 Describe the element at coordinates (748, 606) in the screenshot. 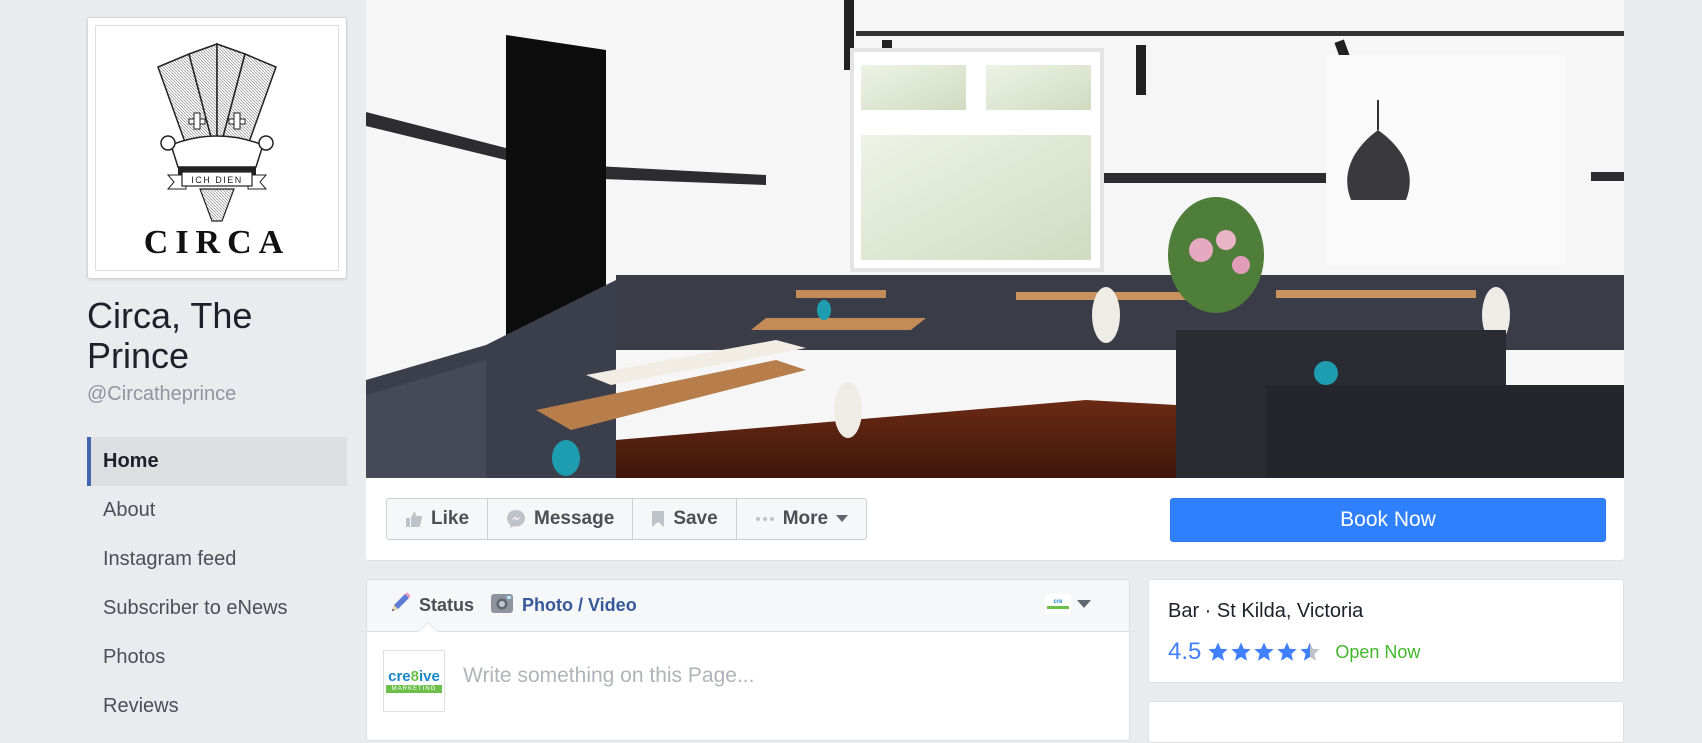

I see `composer-tabs: Status Photo / Video cre` at that location.